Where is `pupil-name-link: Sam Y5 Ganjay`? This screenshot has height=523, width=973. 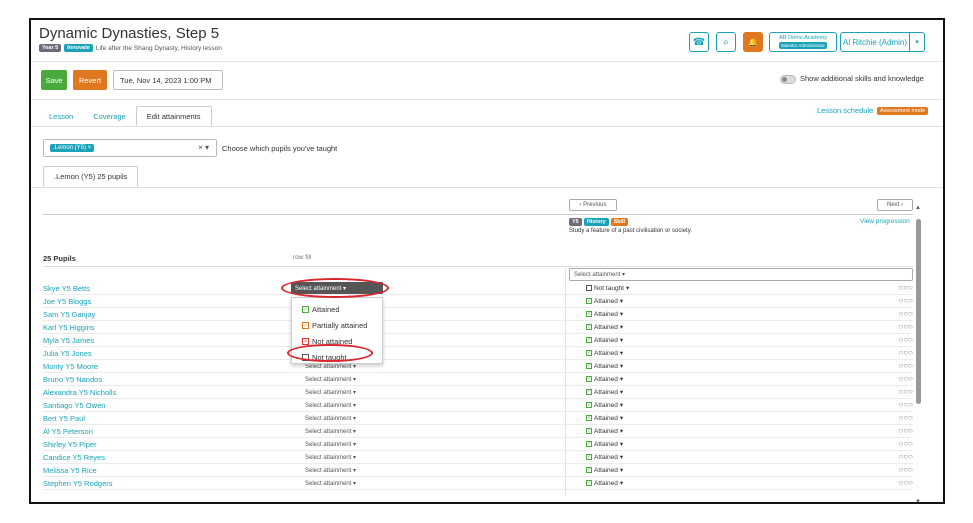
pupil-name-link: Sam Y5 Ganjay is located at coordinates (69, 314).